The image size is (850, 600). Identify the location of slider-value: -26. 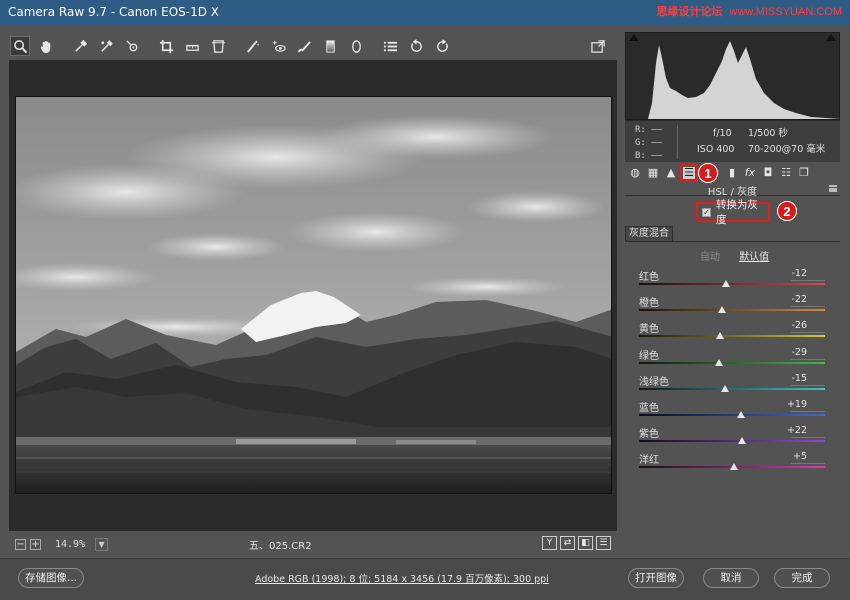
(799, 325).